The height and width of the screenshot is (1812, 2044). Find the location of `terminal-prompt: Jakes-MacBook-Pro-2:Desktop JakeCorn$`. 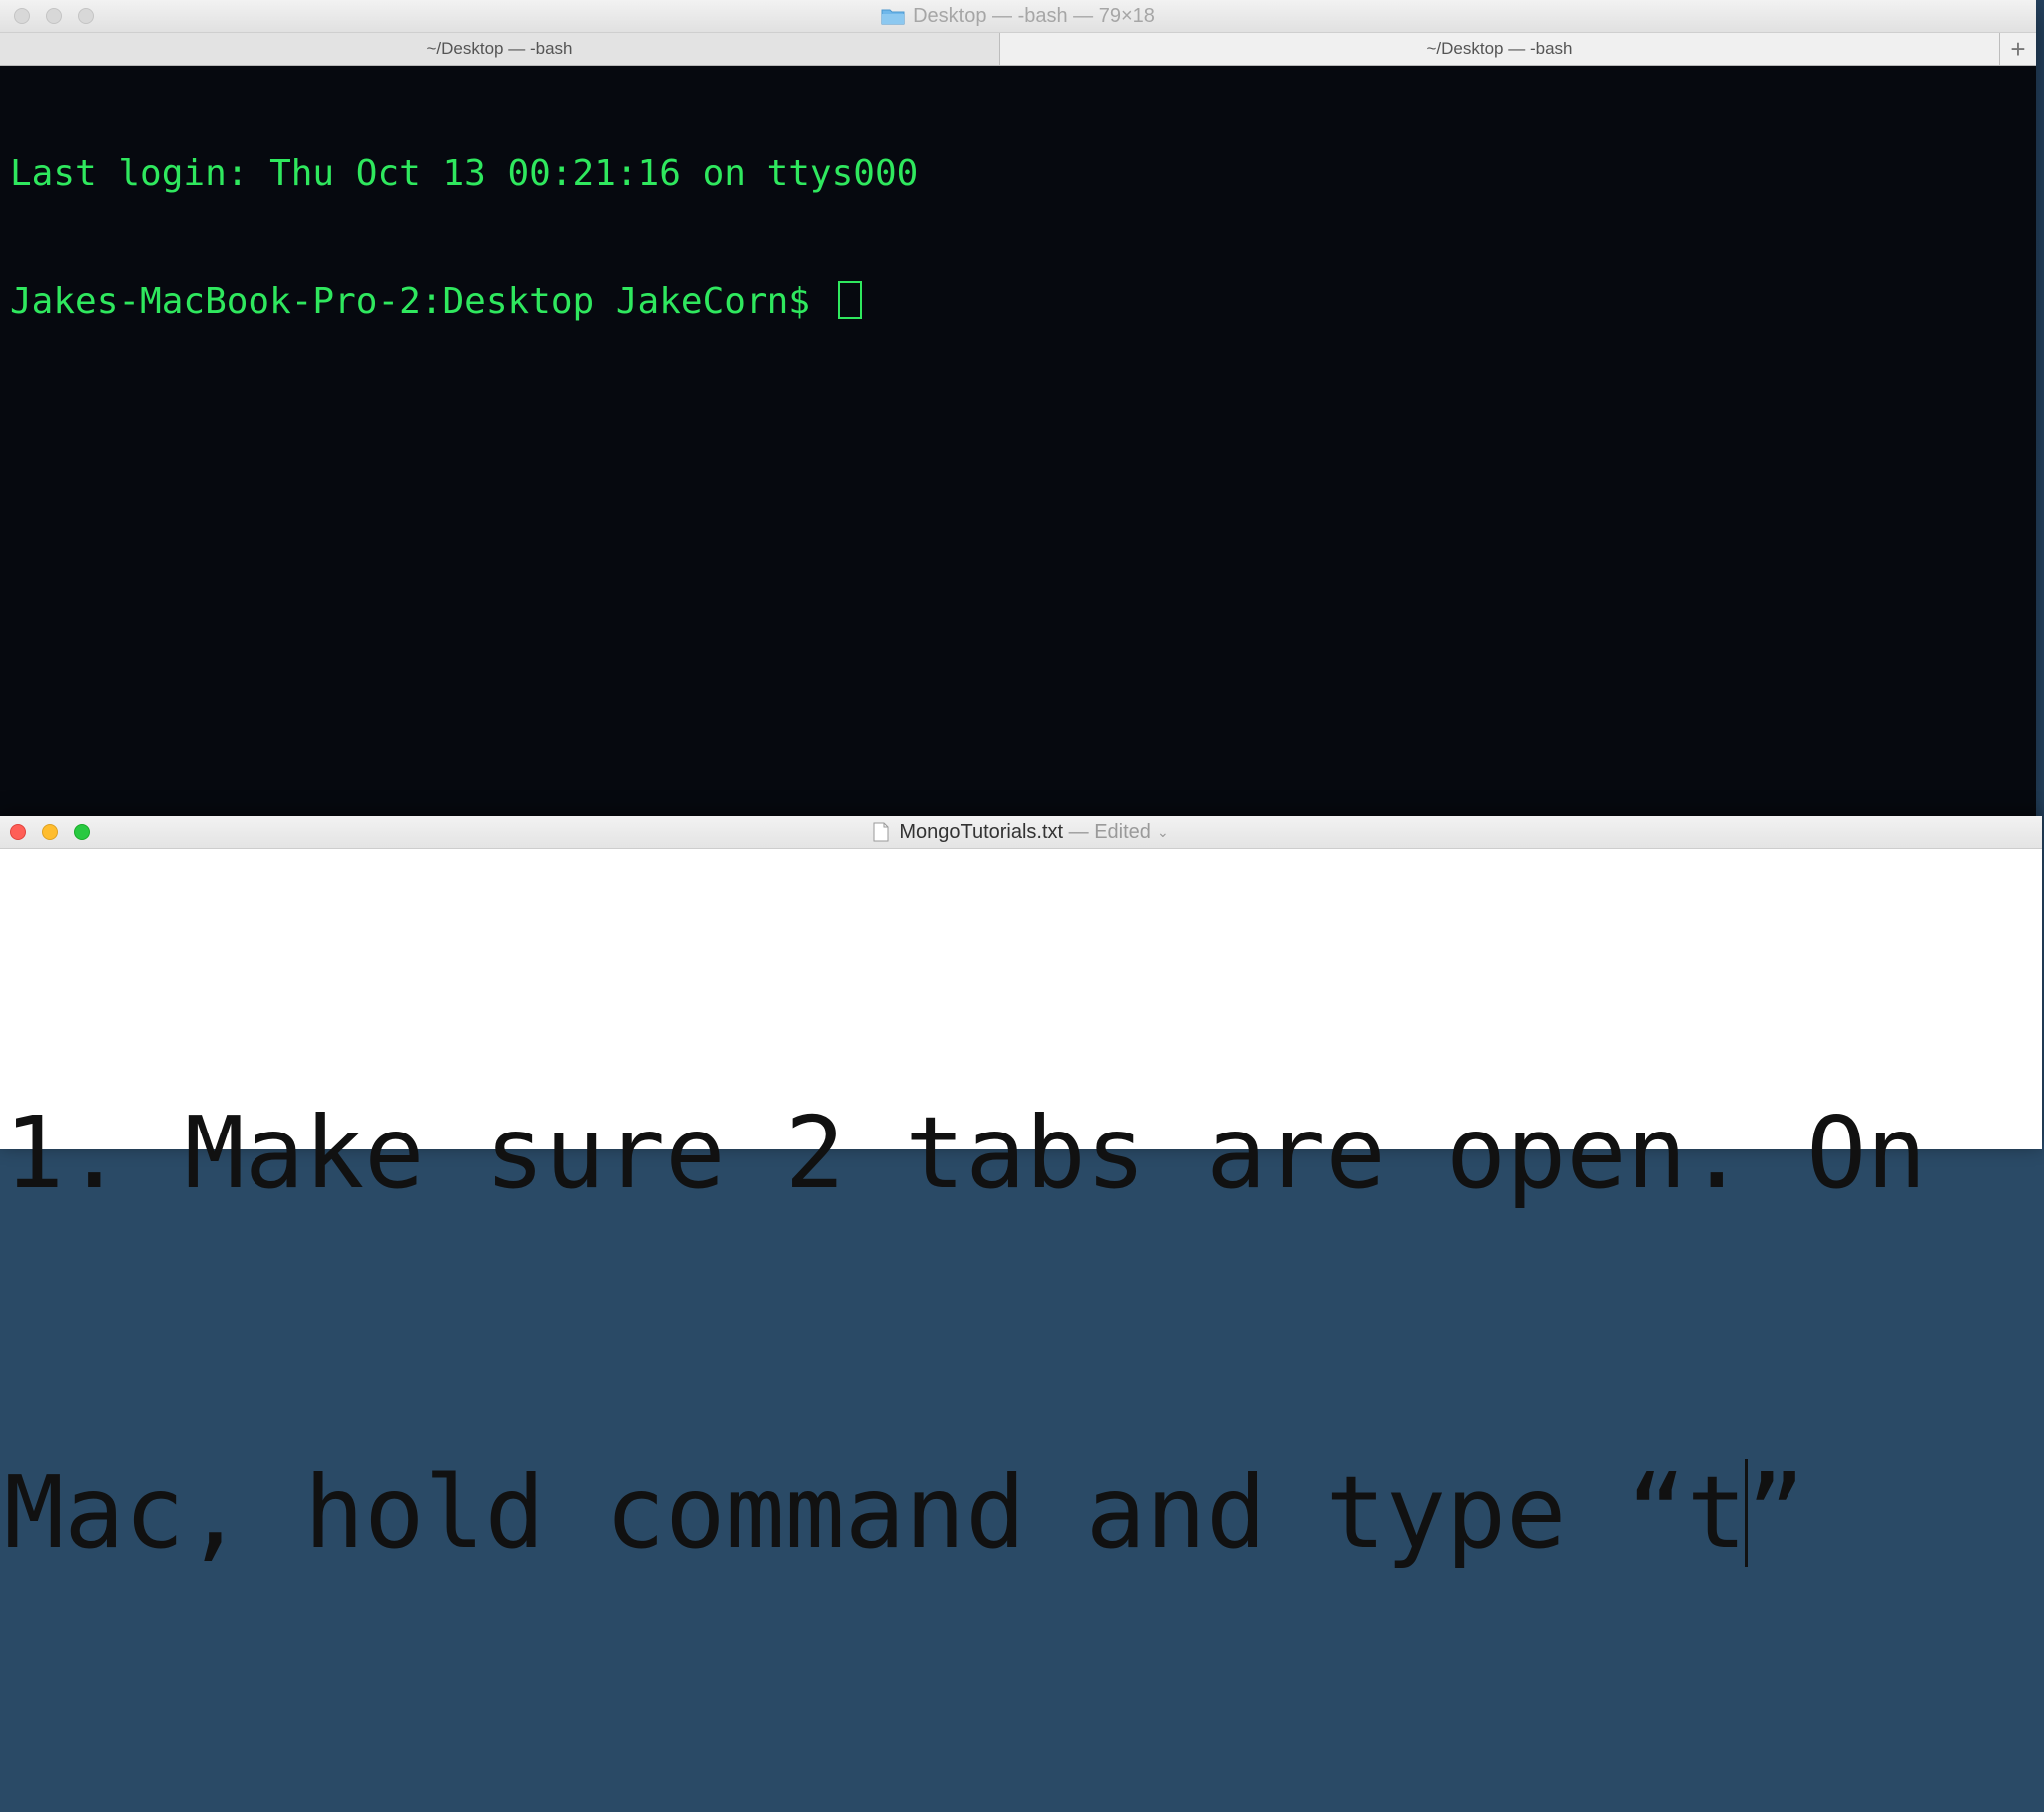

terminal-prompt: Jakes-MacBook-Pro-2:Desktop JakeCorn$ is located at coordinates (421, 301).